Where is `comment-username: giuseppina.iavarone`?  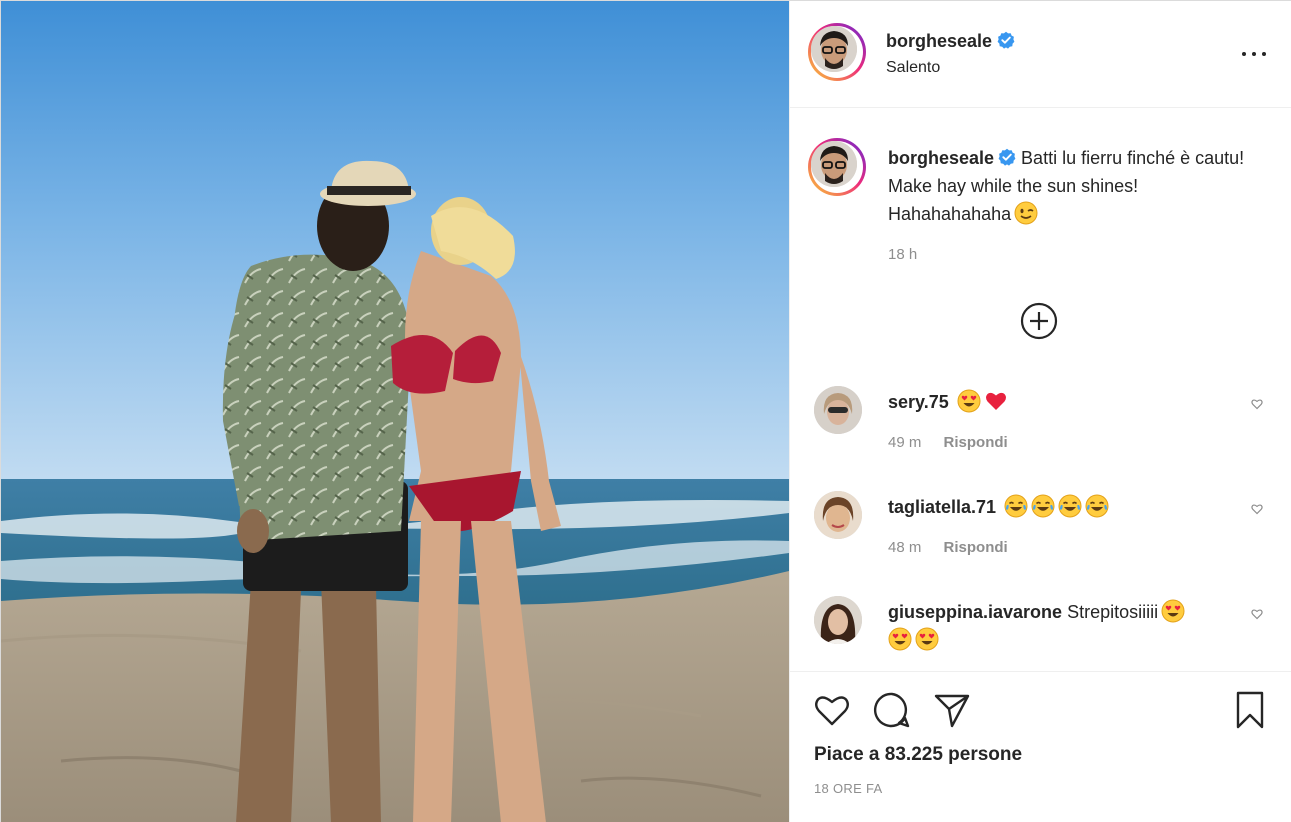 comment-username: giuseppina.iavarone is located at coordinates (975, 612).